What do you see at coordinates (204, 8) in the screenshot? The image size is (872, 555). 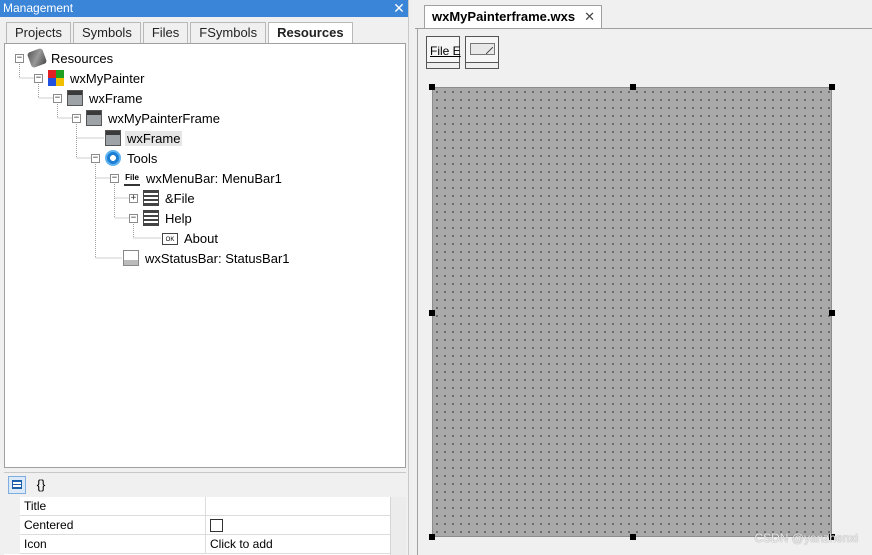 I see `management-title: Management` at bounding box center [204, 8].